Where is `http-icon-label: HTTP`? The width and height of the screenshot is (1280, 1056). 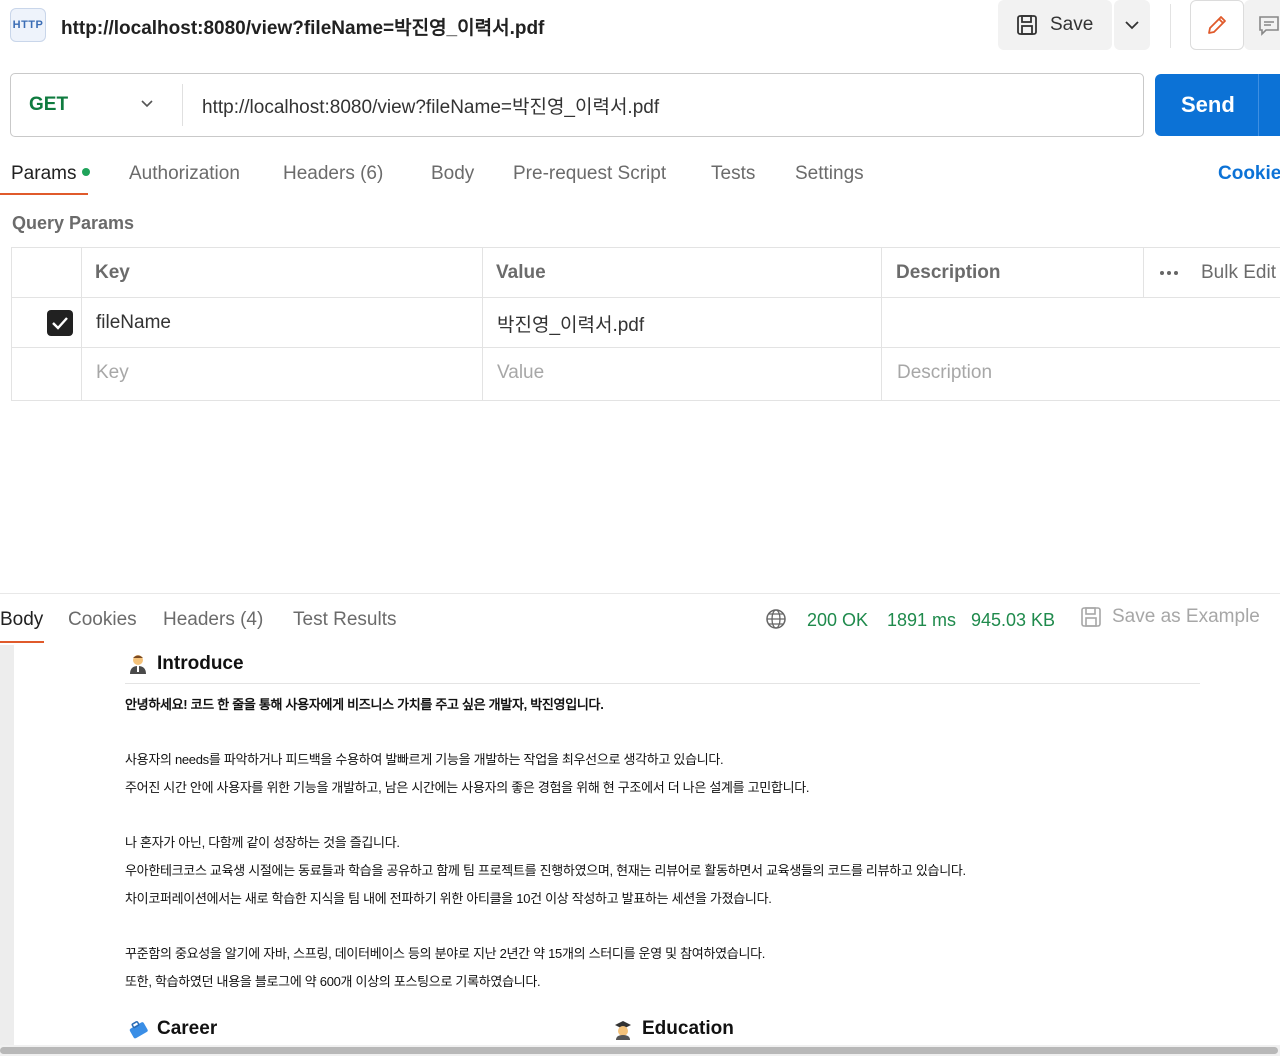
http-icon-label: HTTP is located at coordinates (28, 25).